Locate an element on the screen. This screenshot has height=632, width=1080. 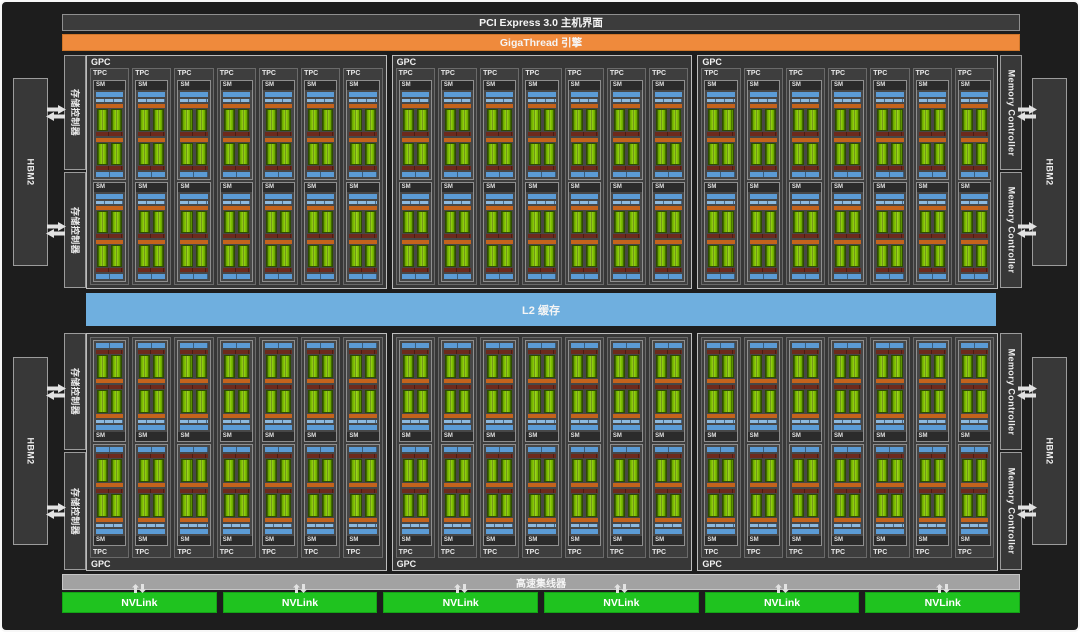
hbm2-label: HBM2 is located at coordinates (1049, 451).